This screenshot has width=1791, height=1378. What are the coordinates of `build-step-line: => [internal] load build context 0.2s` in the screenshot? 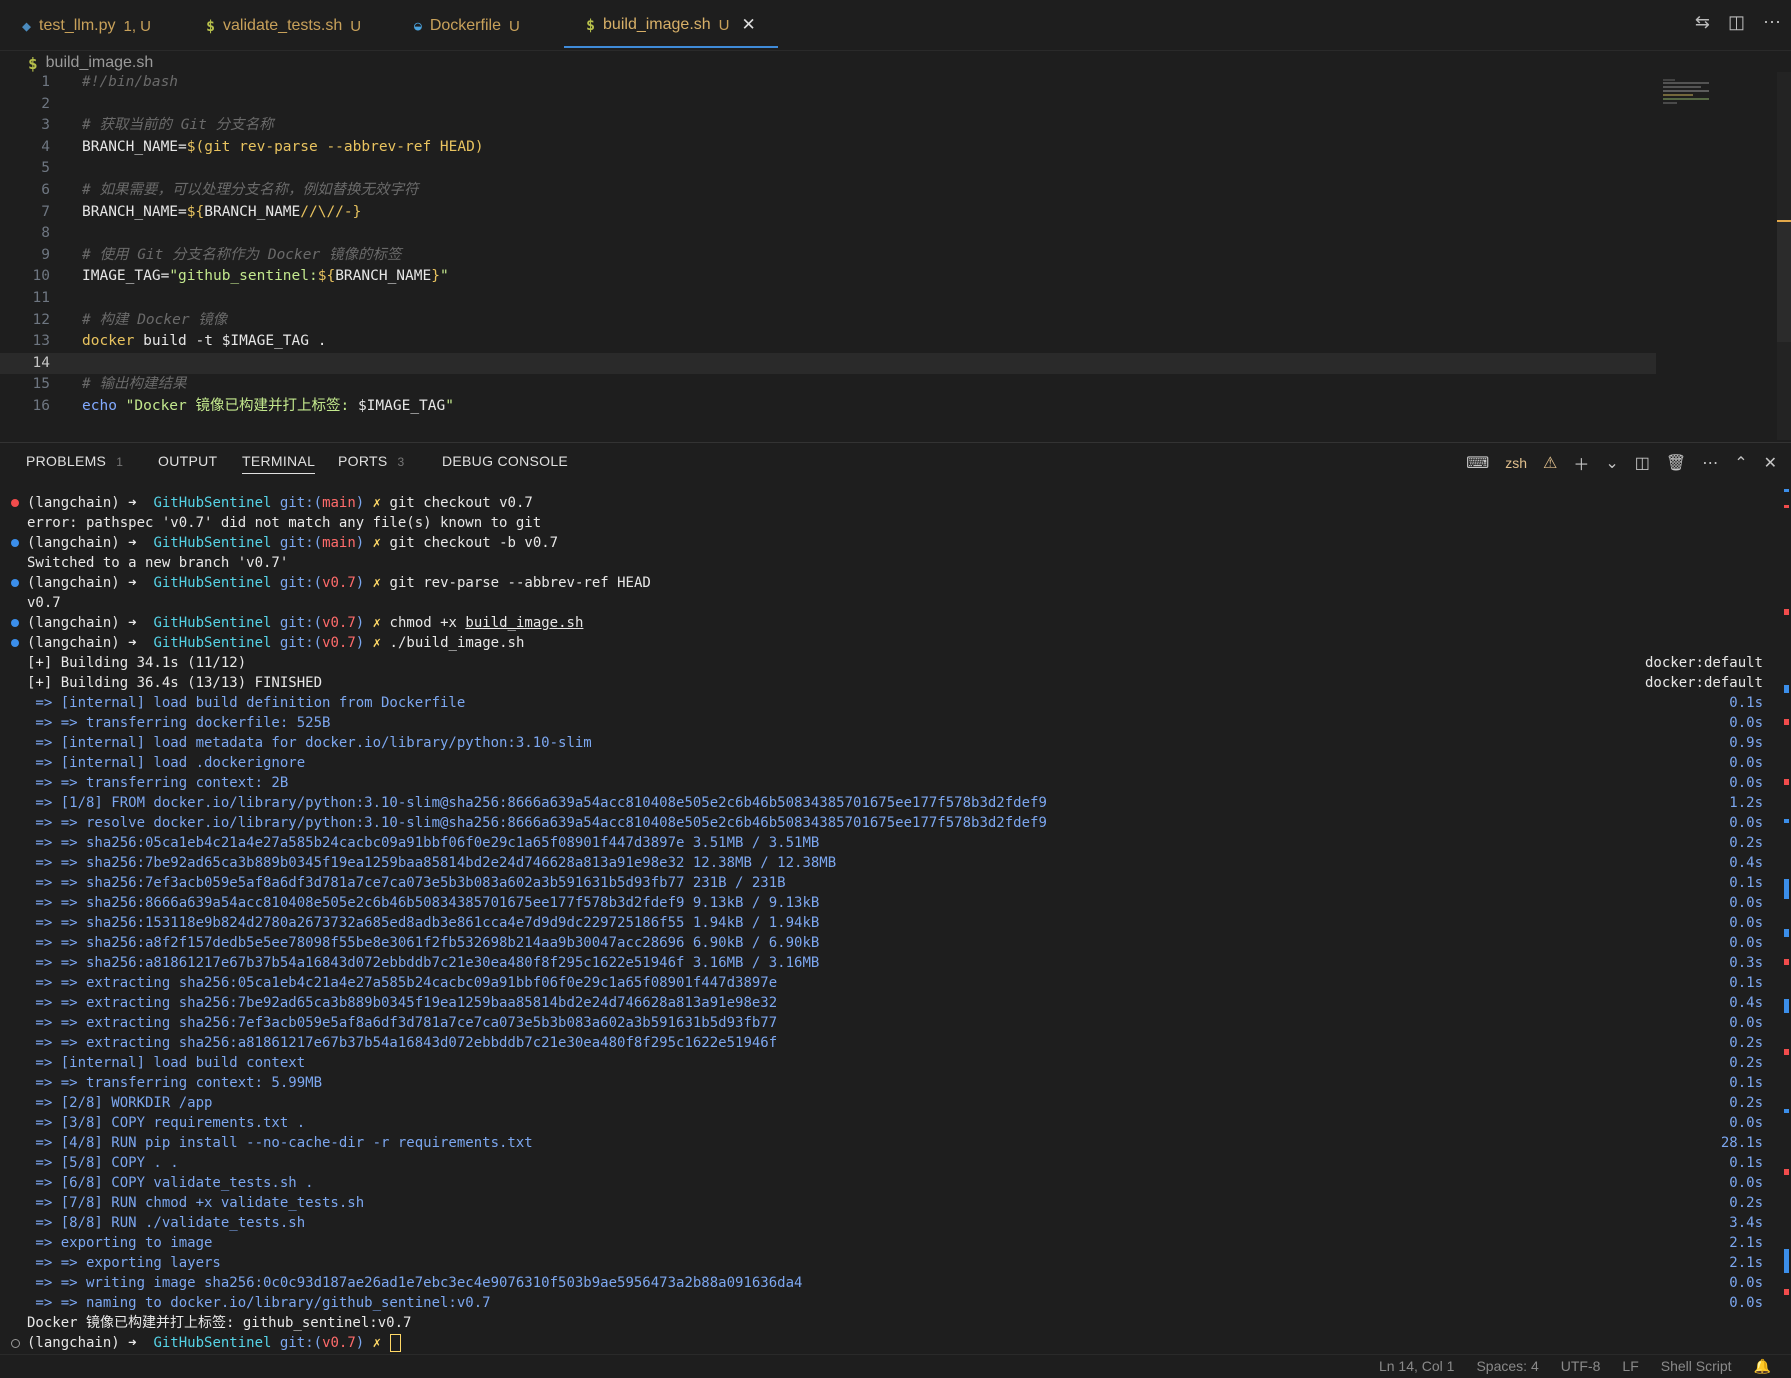 It's located at (895, 1063).